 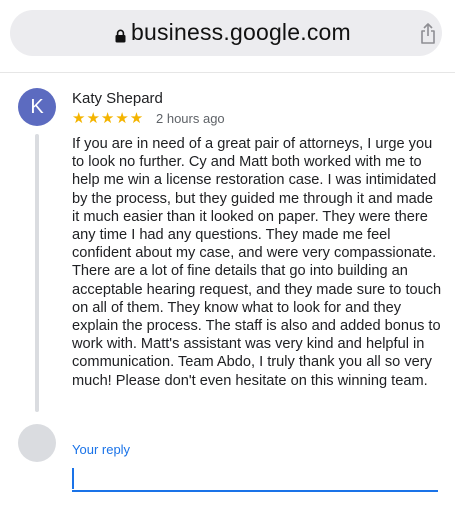 I want to click on browser-toolbar: business.google.com, so click(x=227, y=36).